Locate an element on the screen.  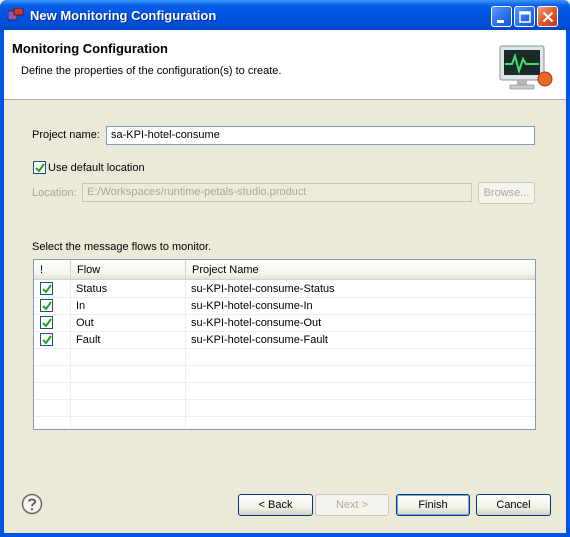
use-default-location-checkbox is located at coordinates (39, 167).